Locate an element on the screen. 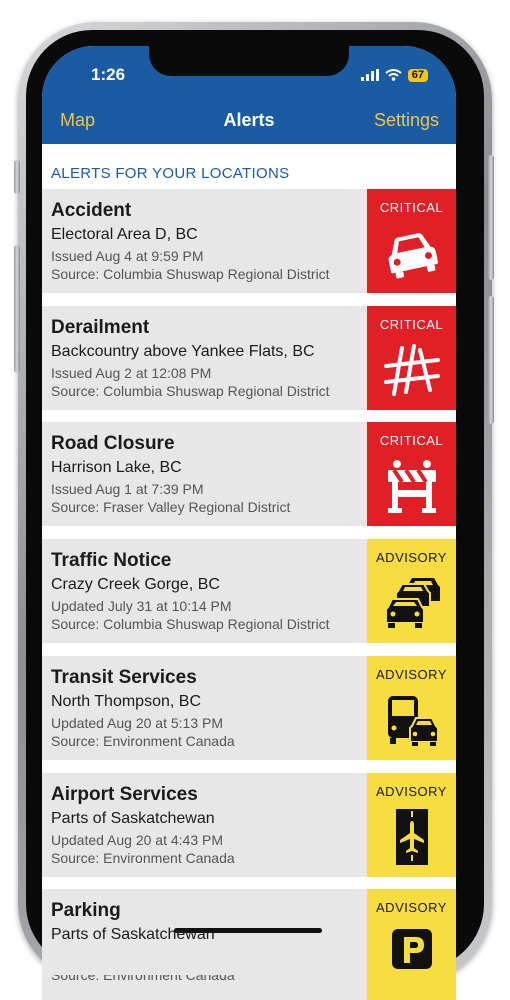  advisory-badge-edge is located at coordinates (411, 987).